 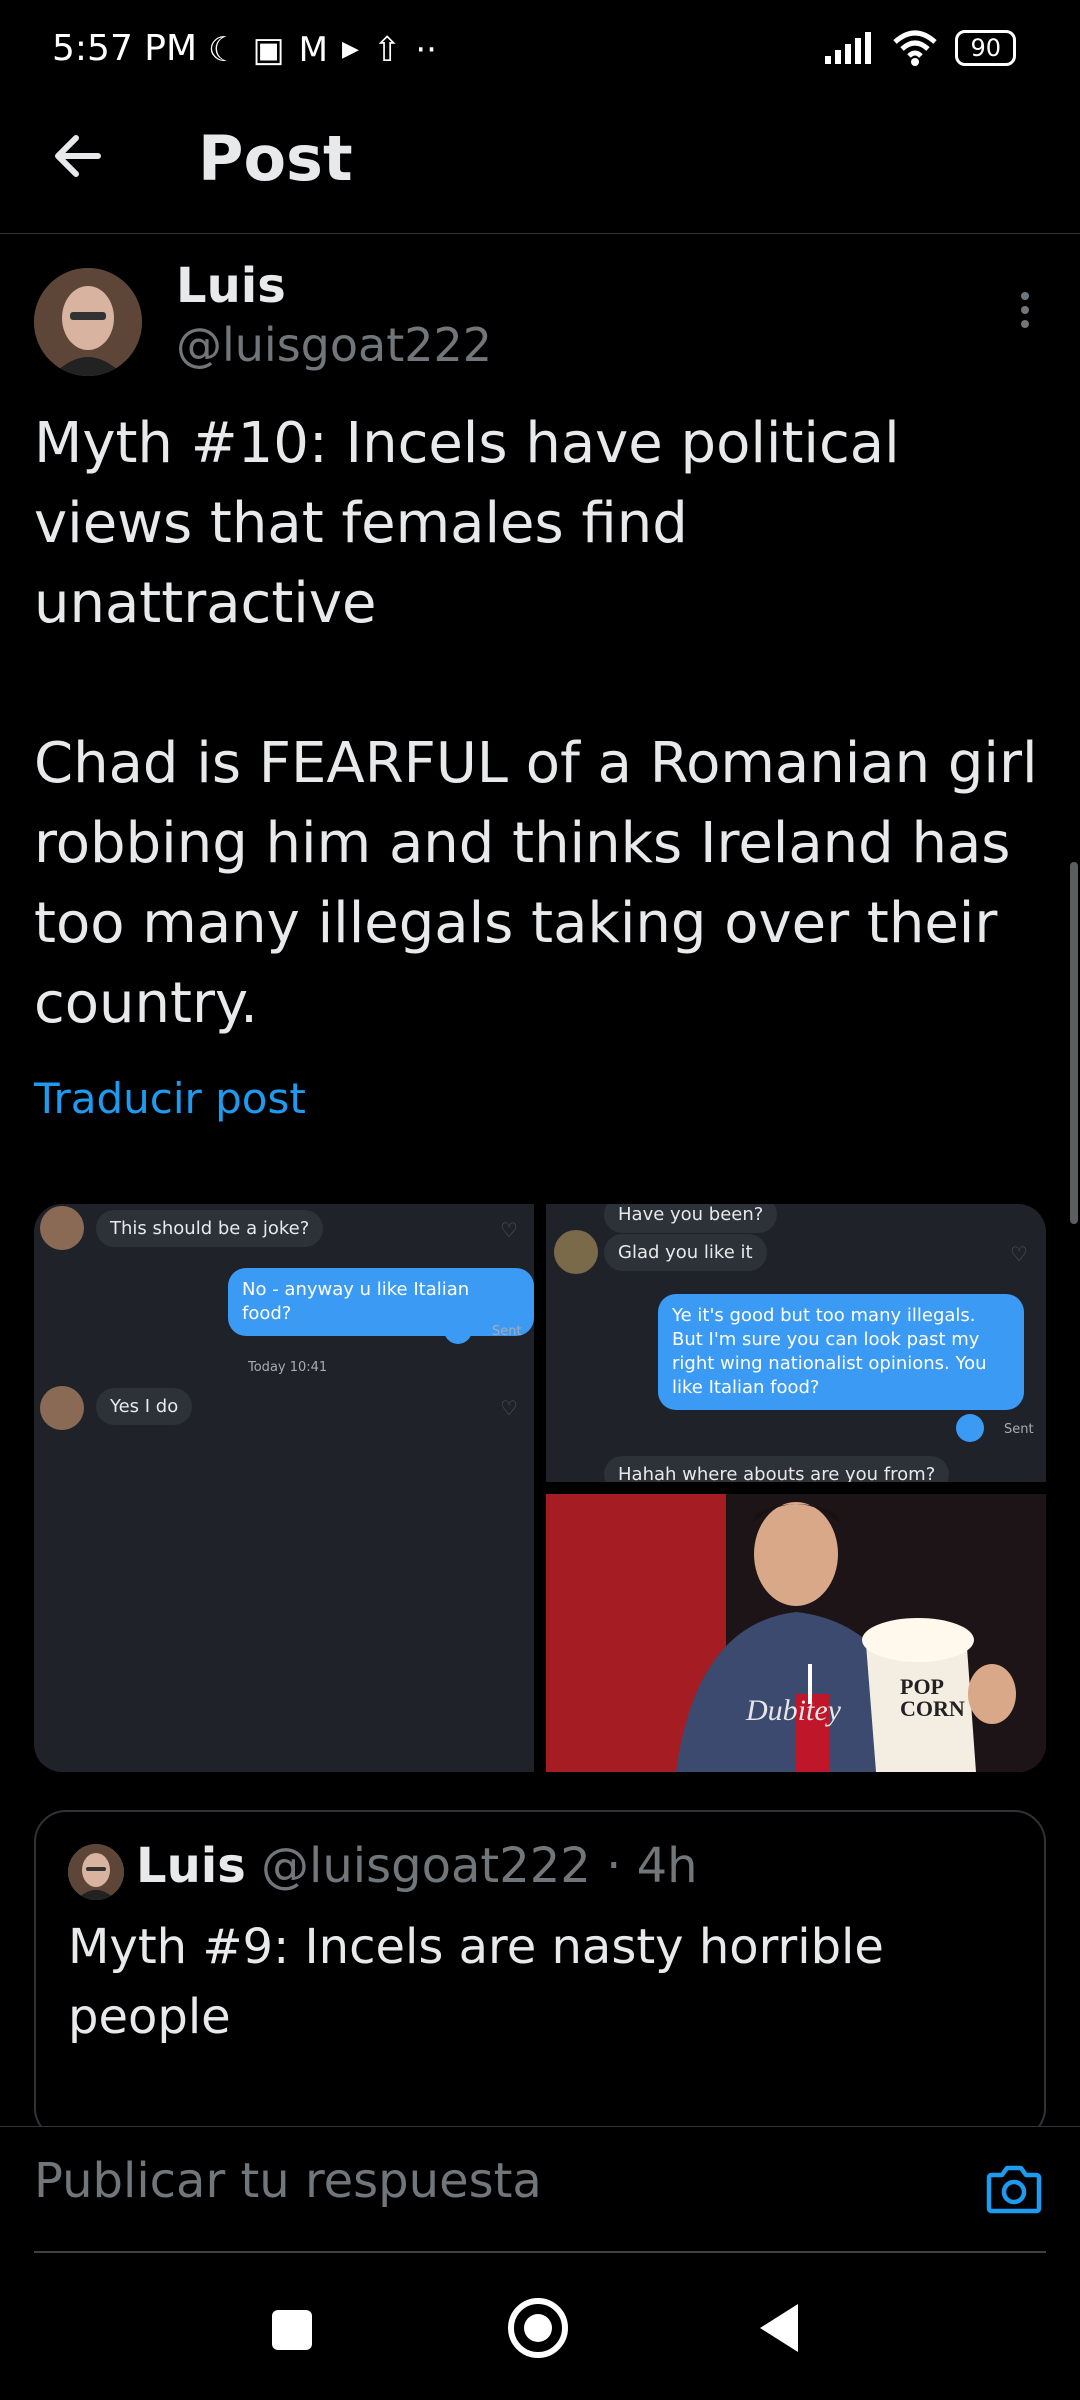 What do you see at coordinates (125, 48) in the screenshot?
I see `status-time: 5:57 PM` at bounding box center [125, 48].